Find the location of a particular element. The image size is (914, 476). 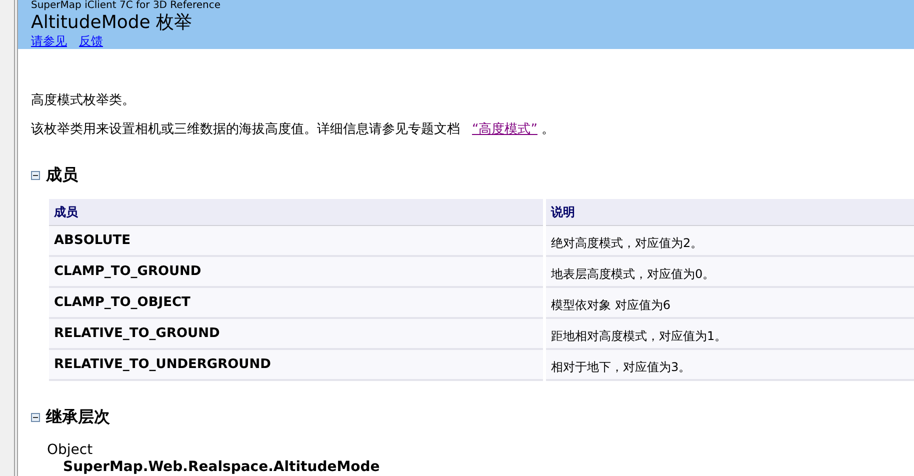

member-description: 地表层高度模式，对应值为0。 is located at coordinates (730, 272).